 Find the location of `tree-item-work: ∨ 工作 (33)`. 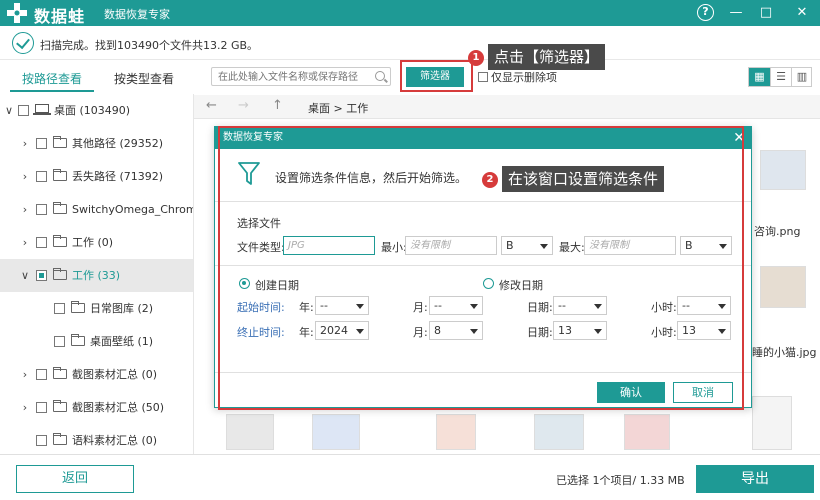

tree-item-work: ∨ 工作 (33) is located at coordinates (96, 275).